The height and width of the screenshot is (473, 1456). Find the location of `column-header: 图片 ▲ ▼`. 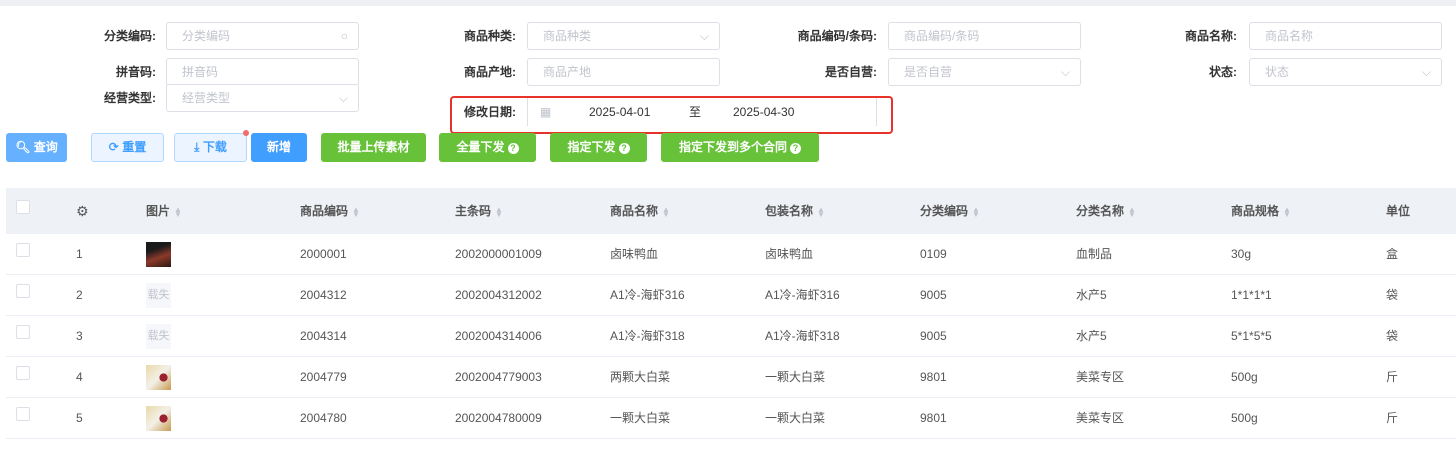

column-header: 图片 ▲ ▼ is located at coordinates (164, 211).